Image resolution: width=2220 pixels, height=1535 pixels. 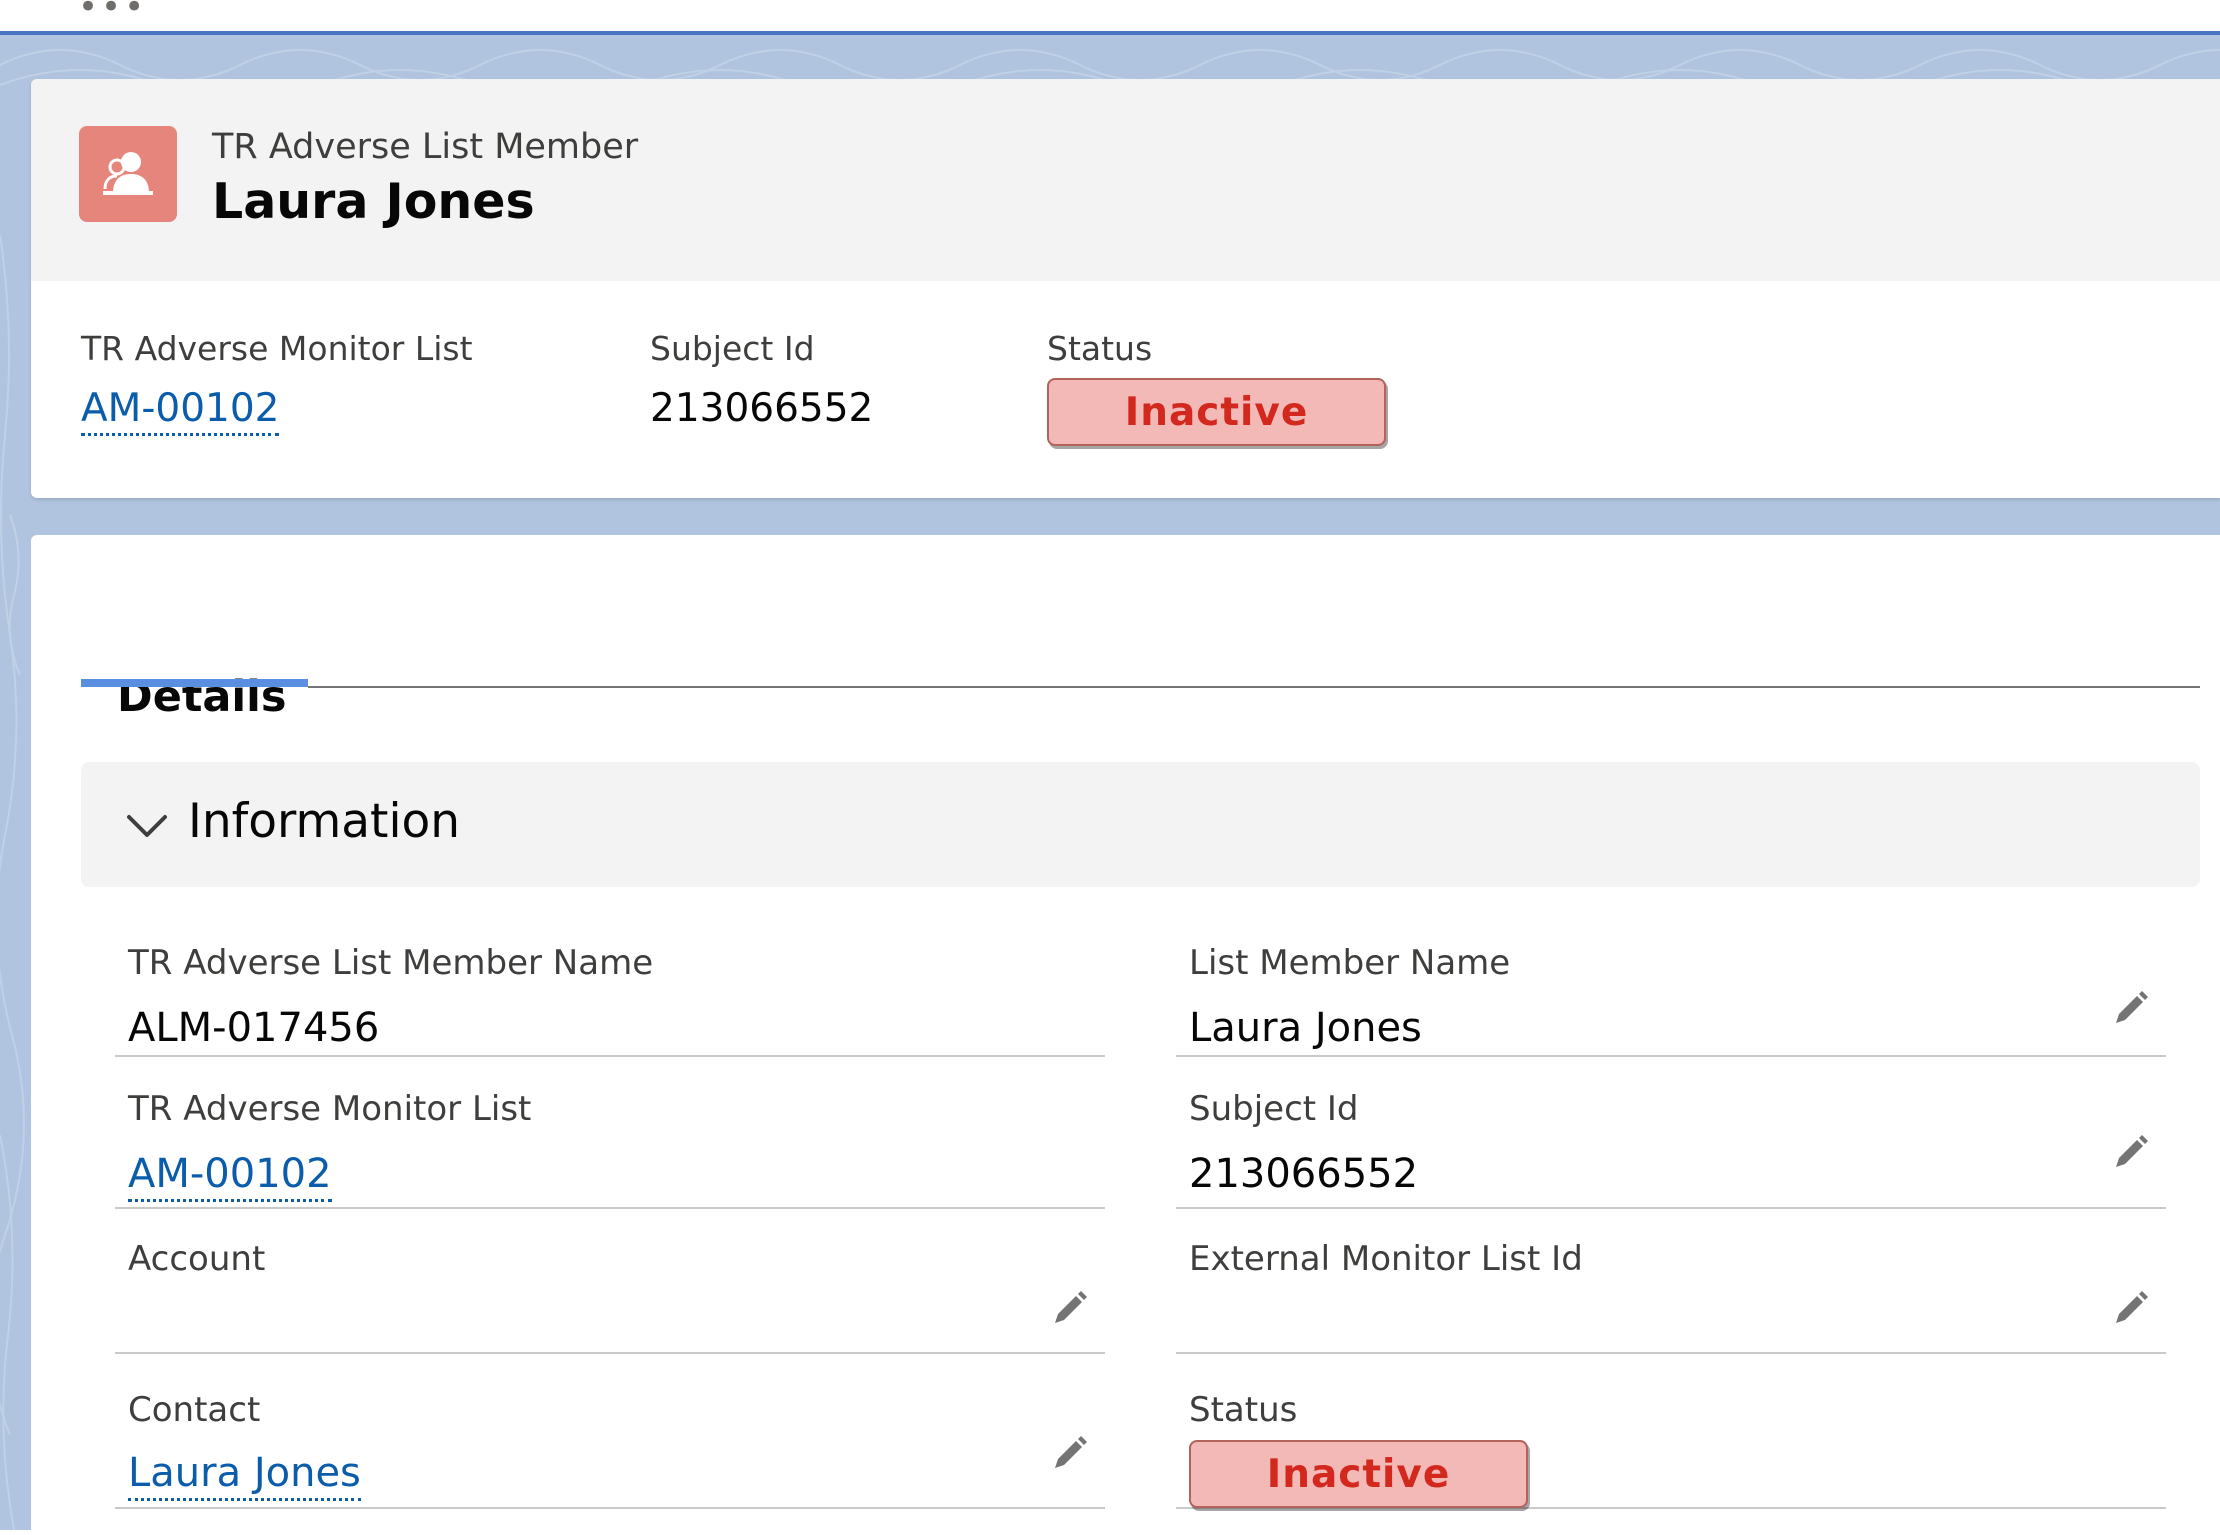 What do you see at coordinates (1140, 824) in the screenshot?
I see `section-information-header: Information` at bounding box center [1140, 824].